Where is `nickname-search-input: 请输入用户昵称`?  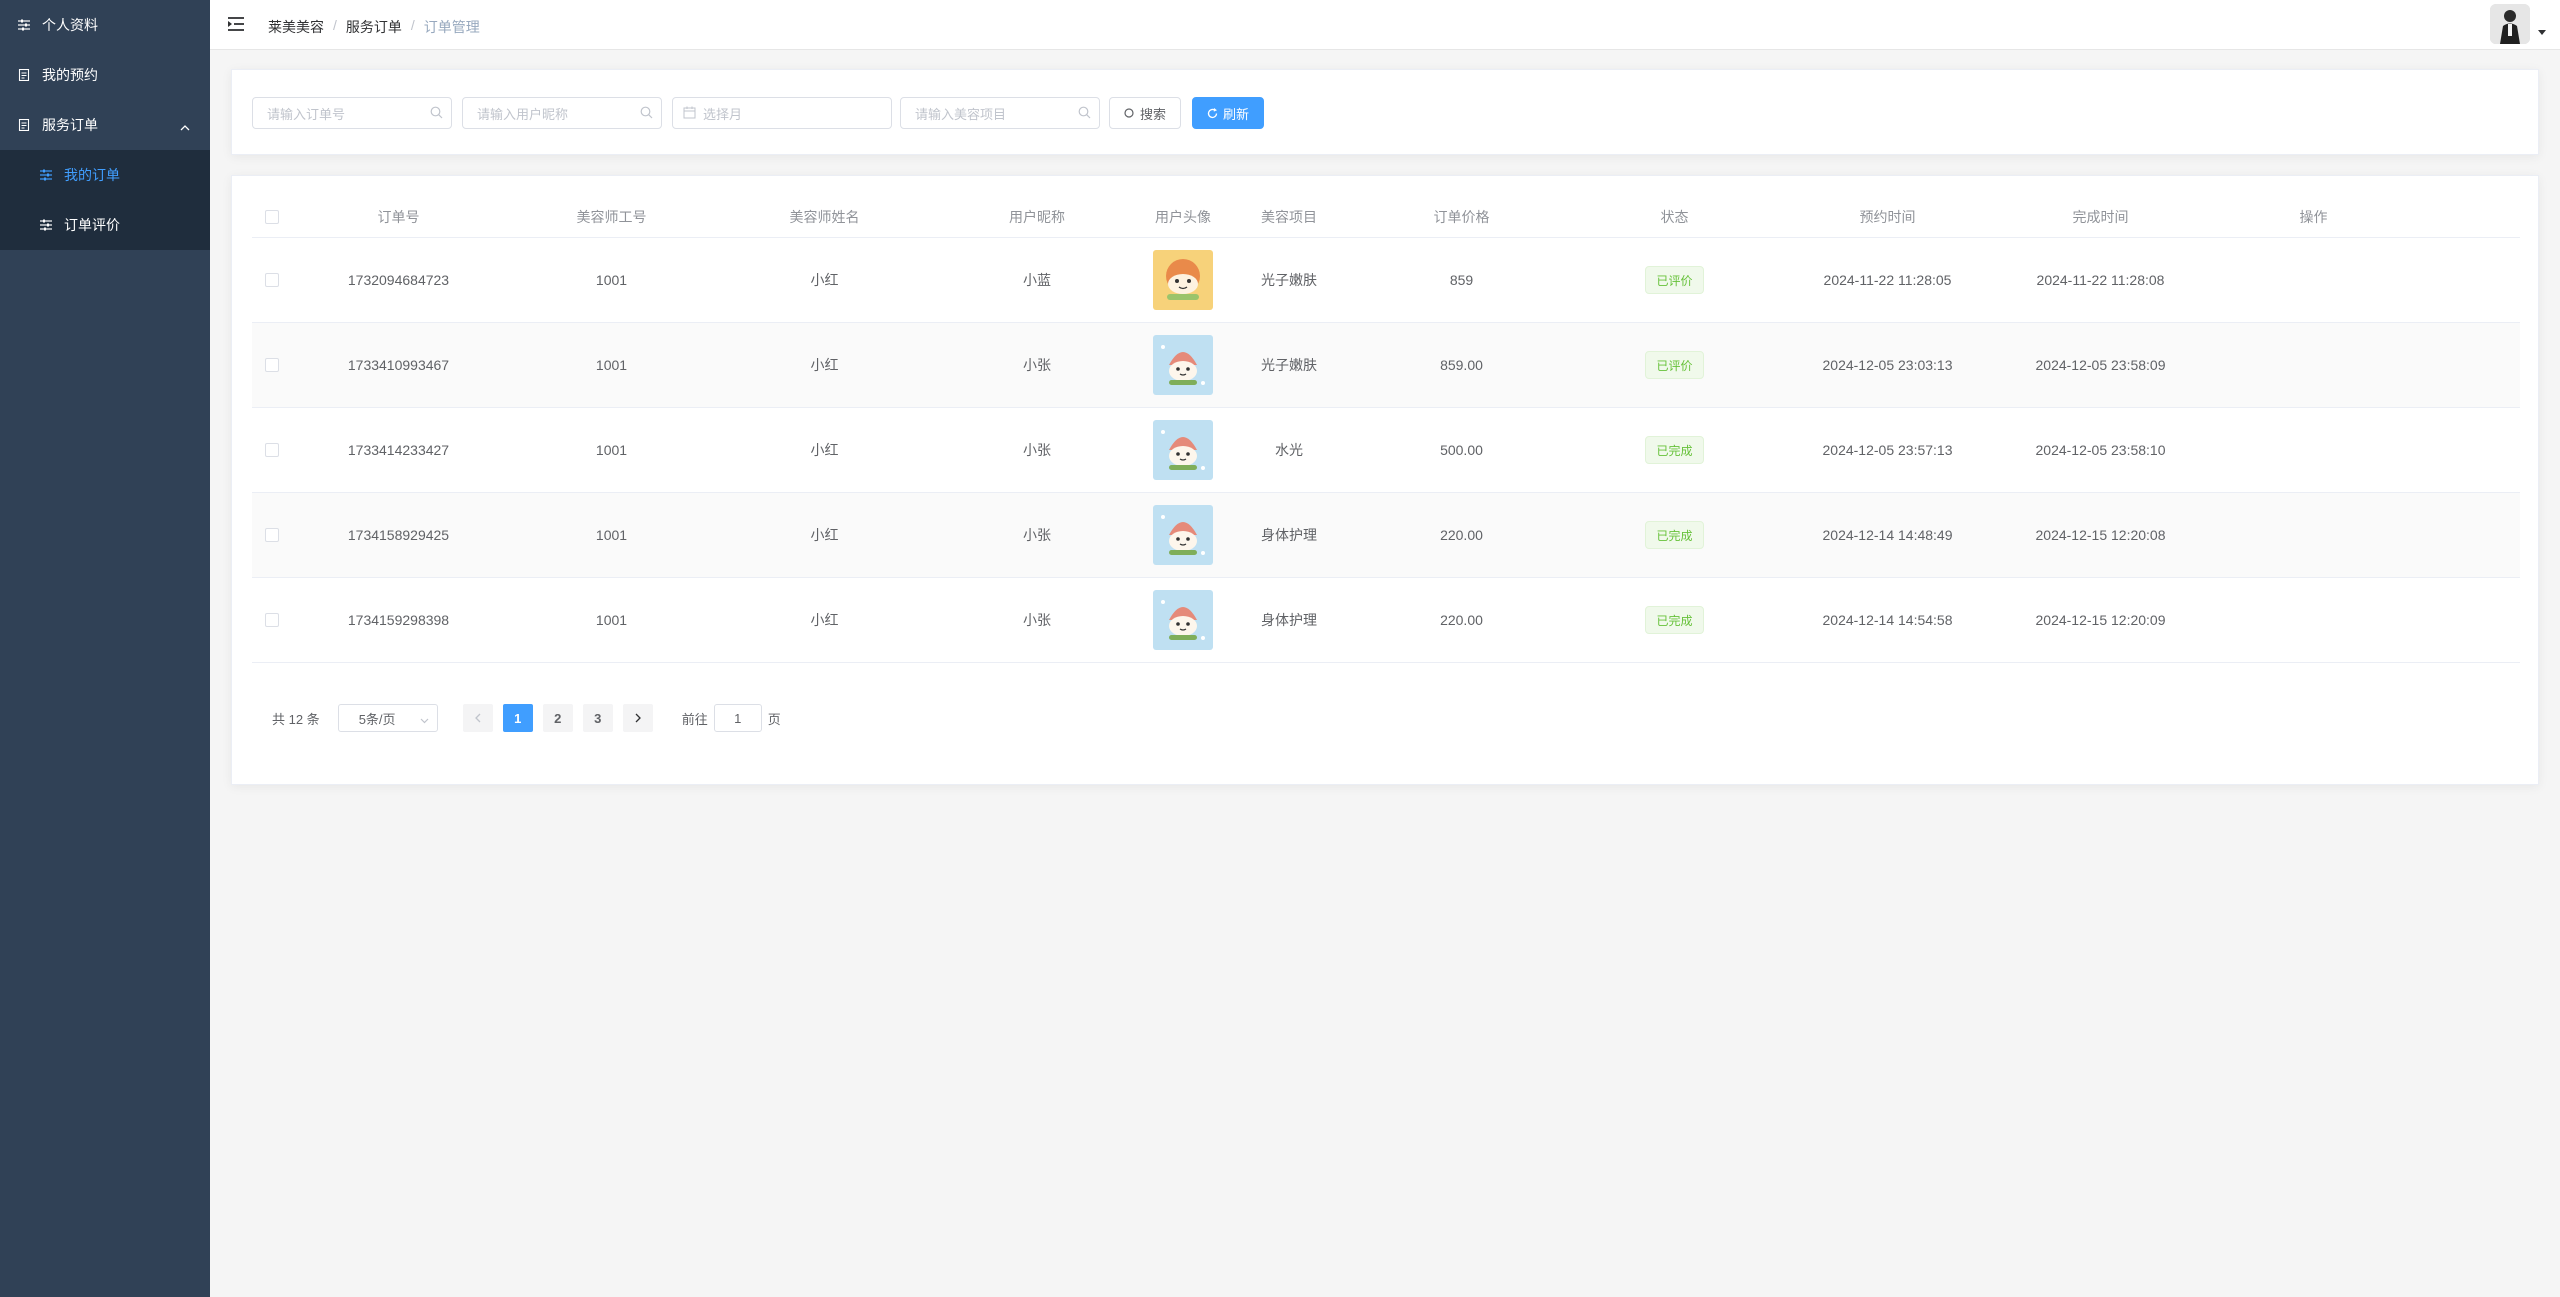
nickname-search-input: 请输入用户昵称 is located at coordinates (562, 113).